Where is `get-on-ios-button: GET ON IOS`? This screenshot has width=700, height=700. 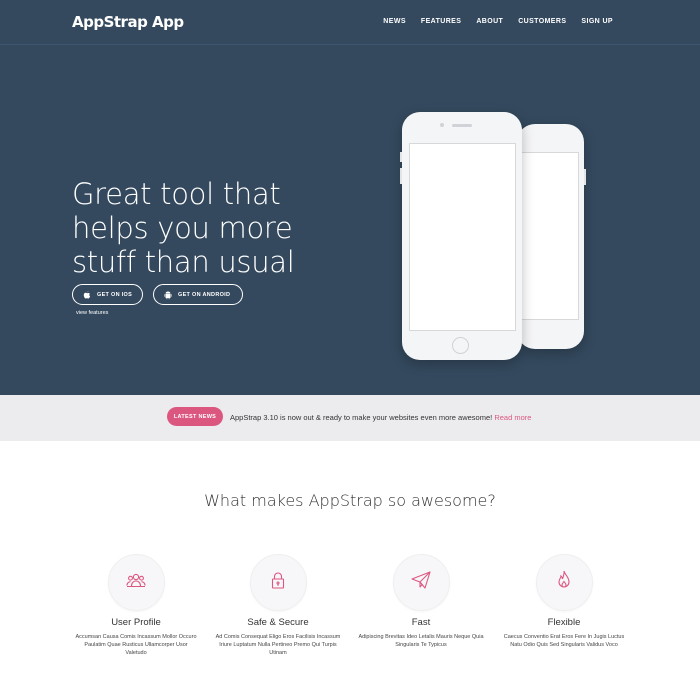
get-on-ios-button: GET ON IOS is located at coordinates (107, 294).